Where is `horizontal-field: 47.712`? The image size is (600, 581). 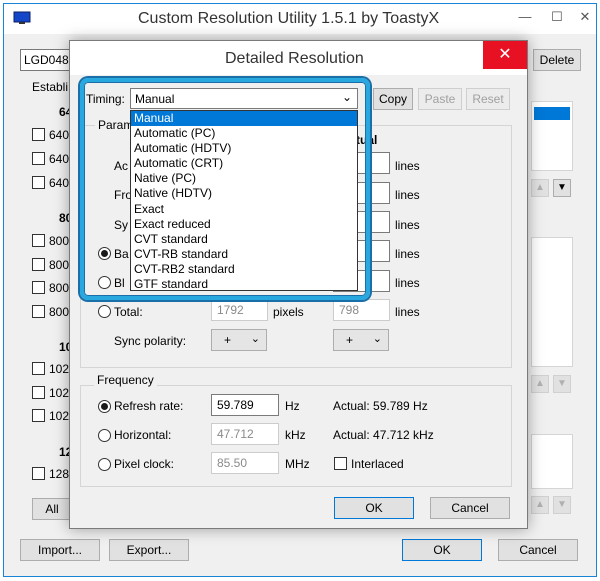 horizontal-field: 47.712 is located at coordinates (245, 434).